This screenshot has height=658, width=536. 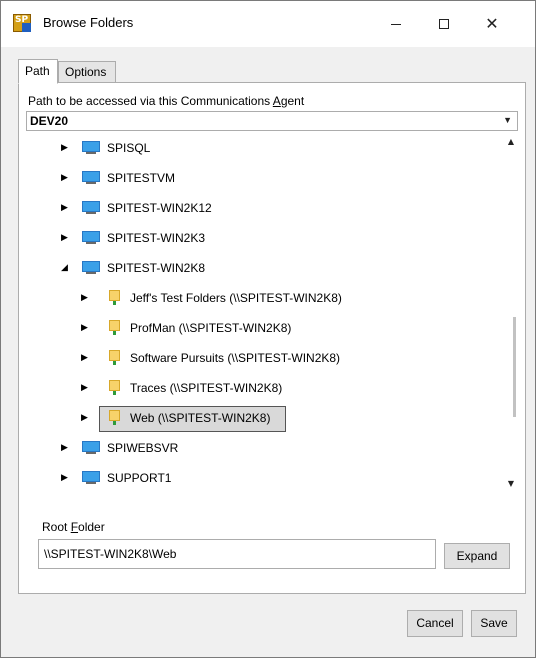 What do you see at coordinates (261, 179) in the screenshot?
I see `tree-node-computer: ▶ SPITESTVM` at bounding box center [261, 179].